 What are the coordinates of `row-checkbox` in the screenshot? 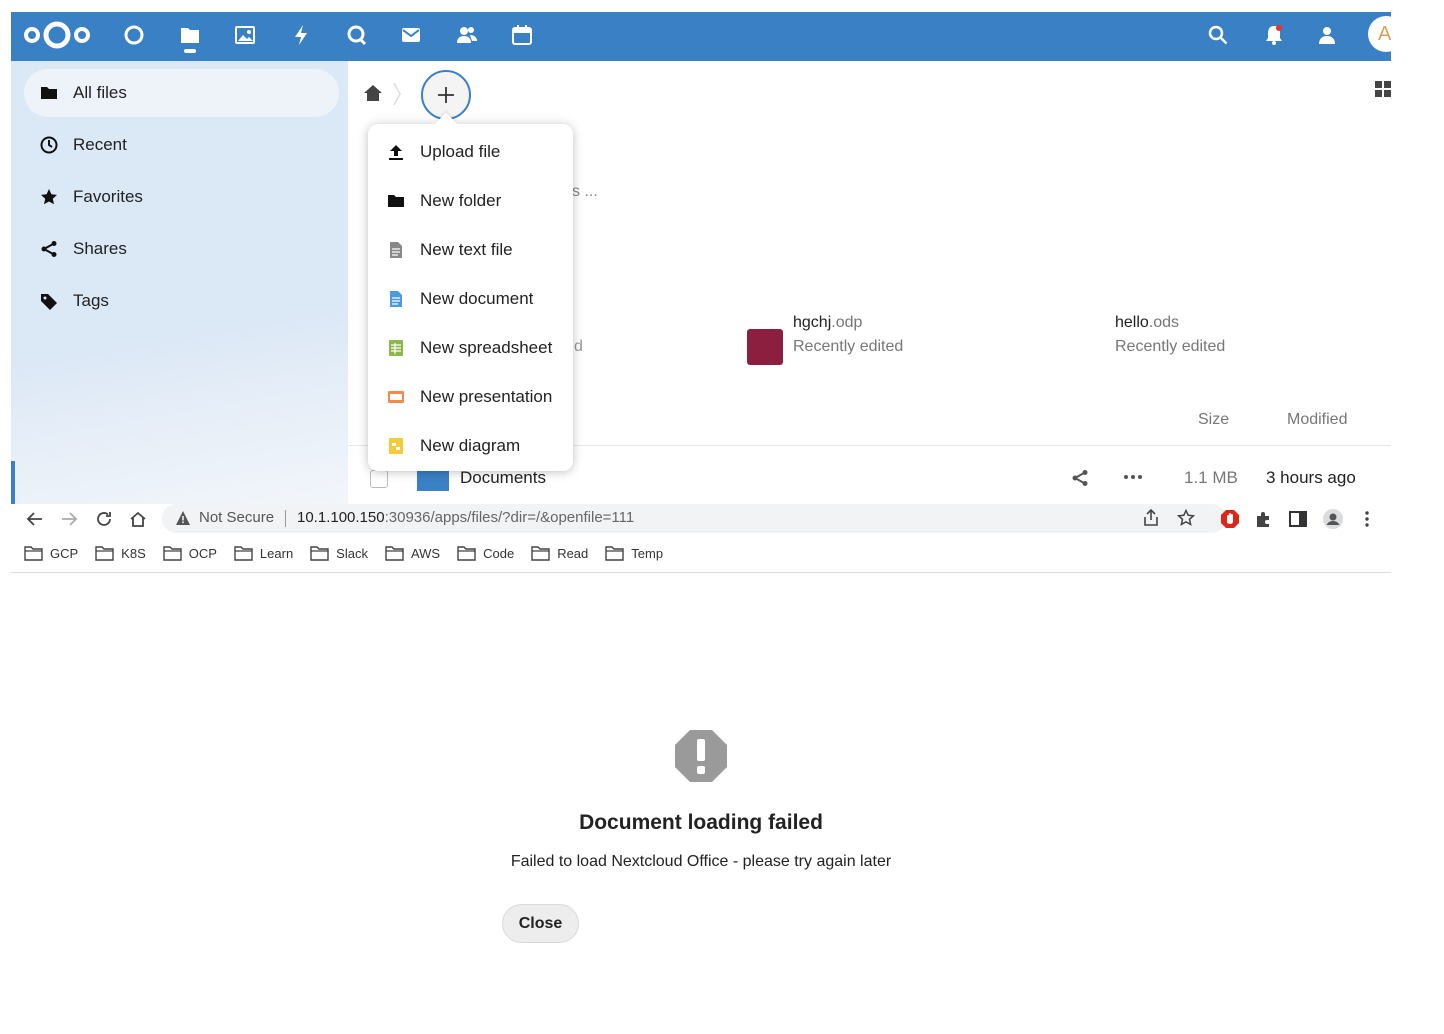 It's located at (379, 479).